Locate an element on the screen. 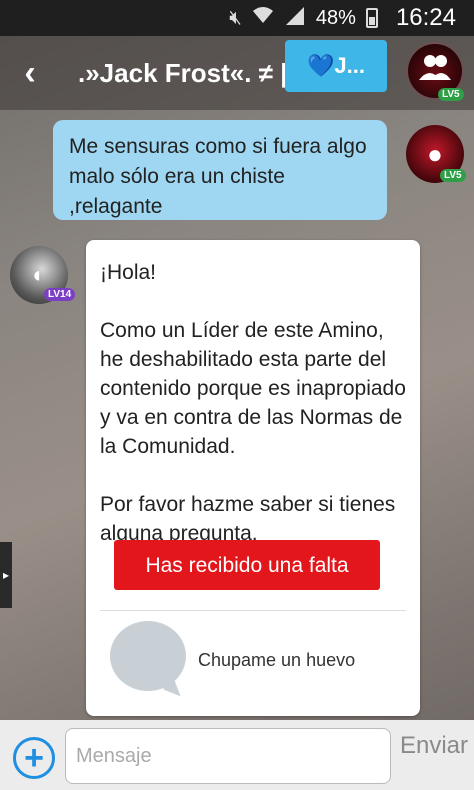 Image resolution: width=474 pixels, height=790 pixels. send-button: Enviar is located at coordinates (434, 760).